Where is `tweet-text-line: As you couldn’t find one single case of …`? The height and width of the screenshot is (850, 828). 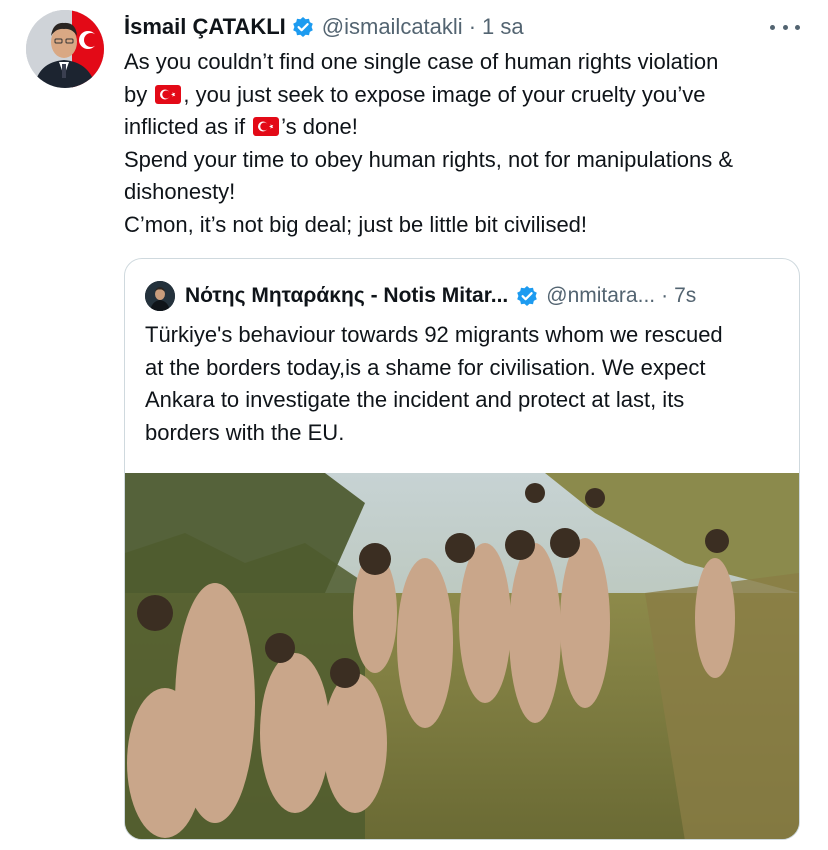 tweet-text-line: As you couldn’t find one single case of … is located at coordinates (421, 61).